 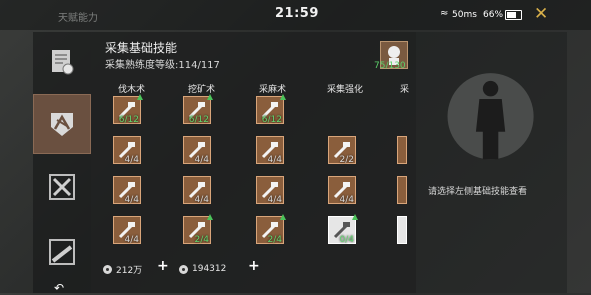 I want to click on tab-gathering, so click(x=62, y=124).